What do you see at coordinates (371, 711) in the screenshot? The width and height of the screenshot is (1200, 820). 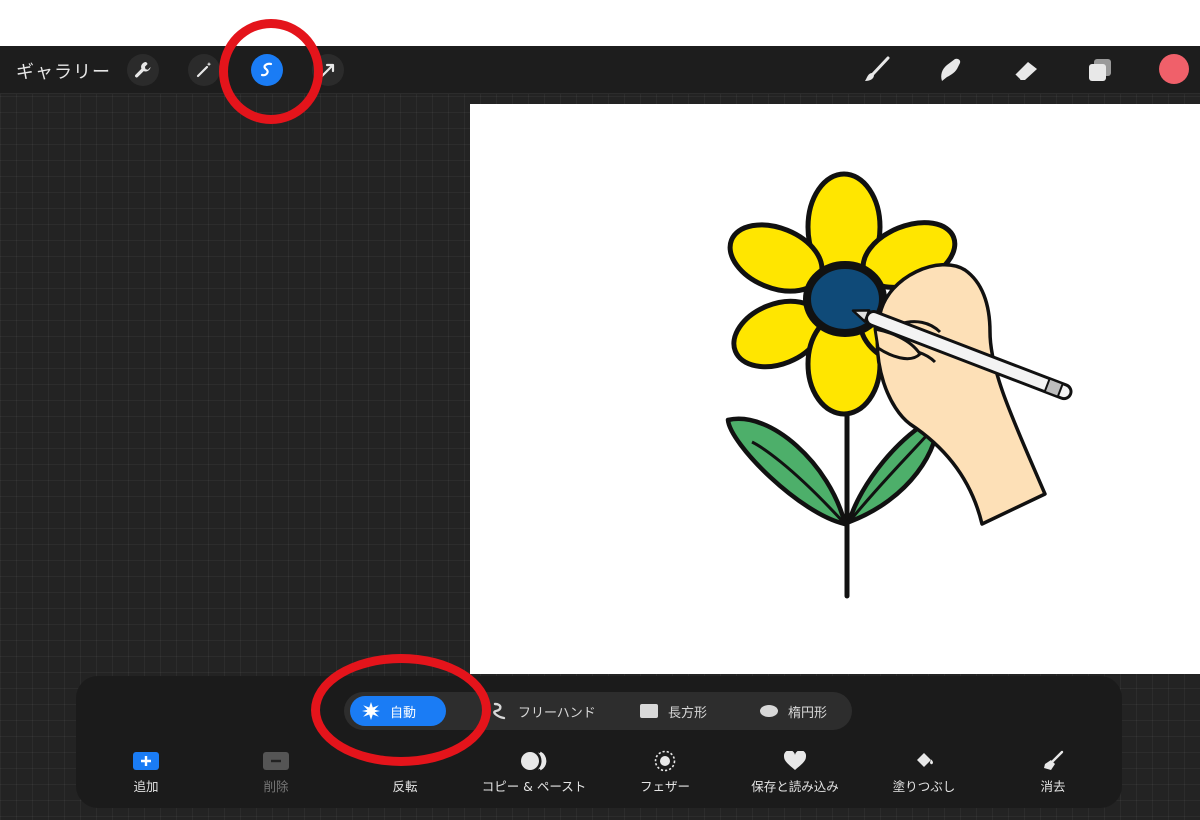 I see `auto-starburst-icon` at bounding box center [371, 711].